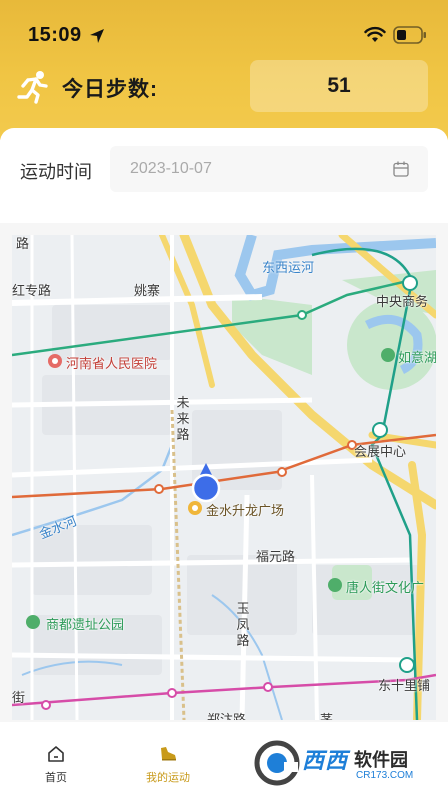 The height and width of the screenshot is (796, 448). What do you see at coordinates (375, 34) in the screenshot?
I see `wifi-icon` at bounding box center [375, 34].